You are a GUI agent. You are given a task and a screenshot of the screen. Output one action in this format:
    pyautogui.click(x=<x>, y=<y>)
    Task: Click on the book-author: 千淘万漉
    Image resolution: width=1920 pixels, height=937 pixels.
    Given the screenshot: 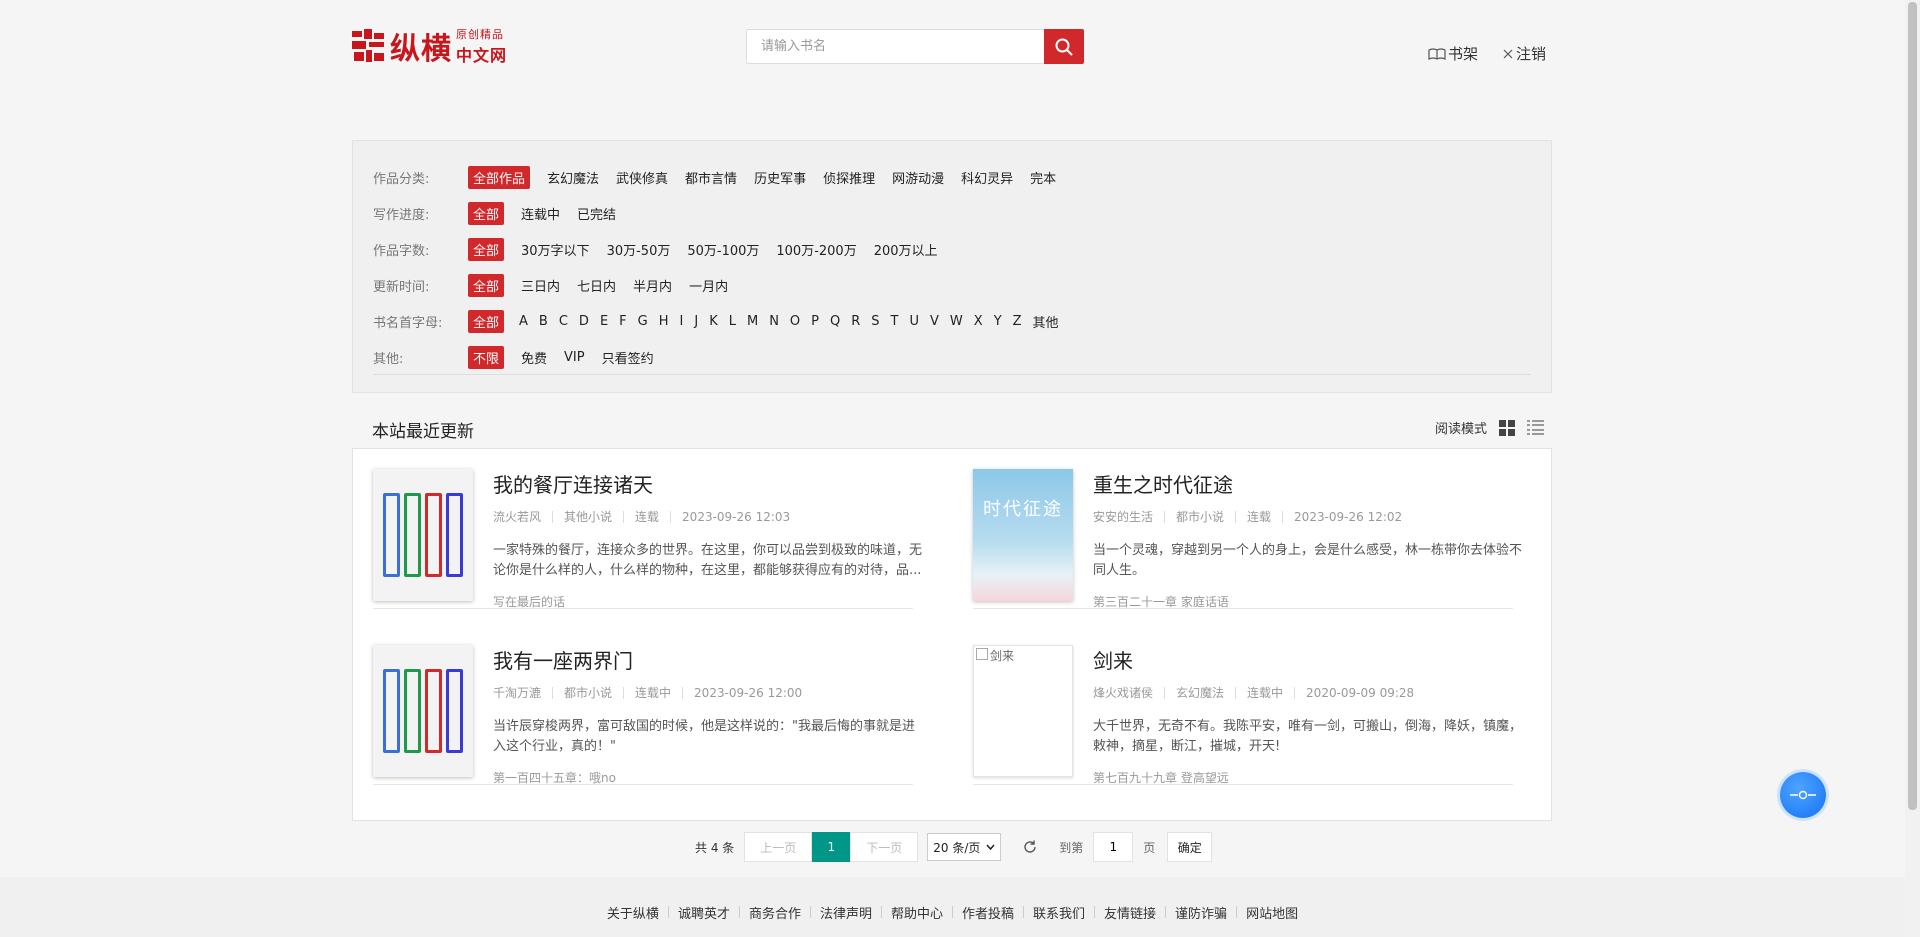 What is the action you would take?
    pyautogui.click(x=517, y=692)
    